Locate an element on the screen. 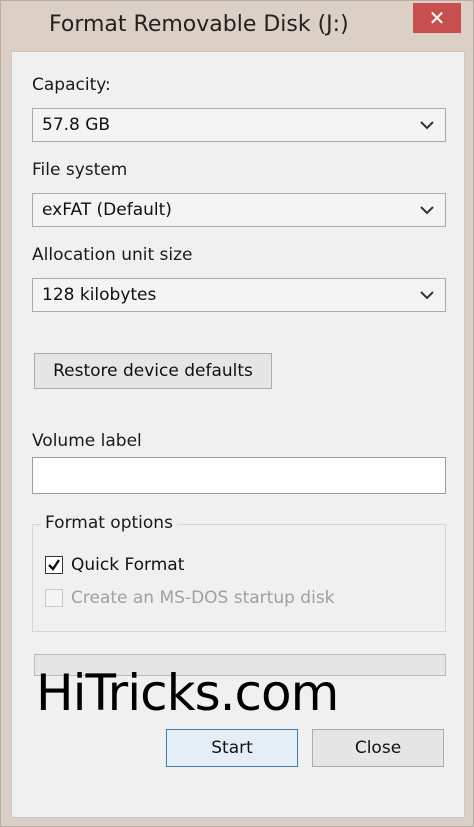  quick-format-checkbox is located at coordinates (54, 565).